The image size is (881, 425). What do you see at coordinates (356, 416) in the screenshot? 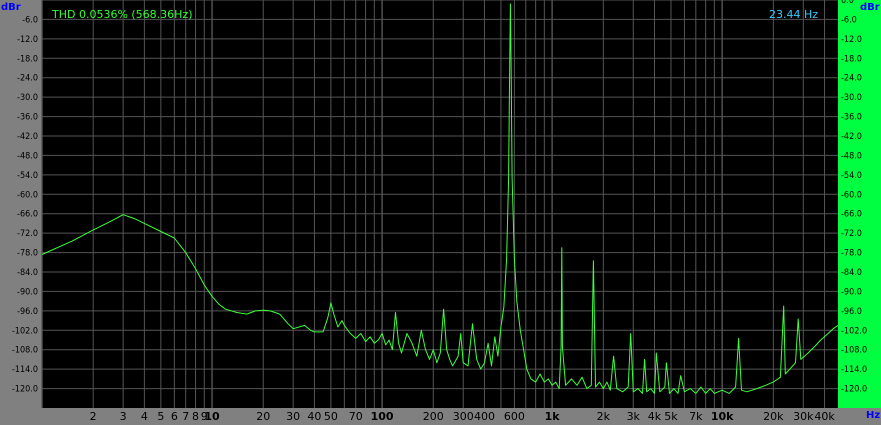
I see `x-tick-label: 70` at bounding box center [356, 416].